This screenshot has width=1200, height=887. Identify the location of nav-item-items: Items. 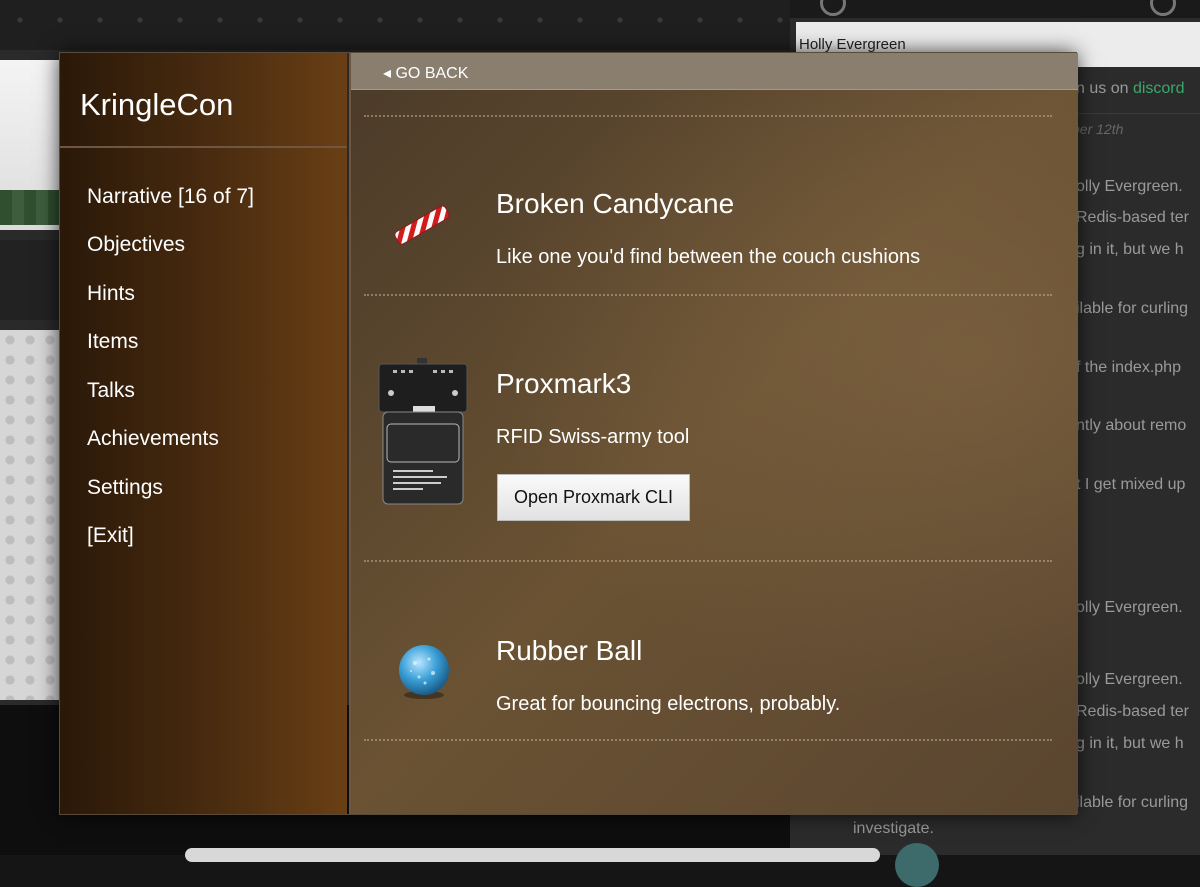
(112, 342).